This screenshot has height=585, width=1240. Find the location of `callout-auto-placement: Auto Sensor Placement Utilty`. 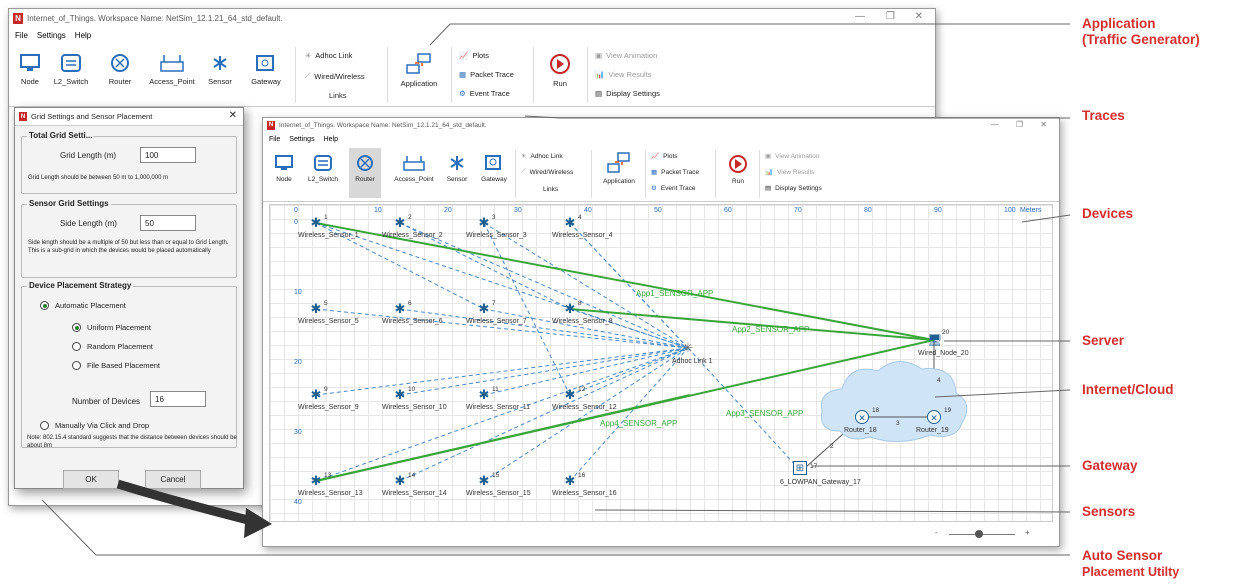

callout-auto-placement: Auto Sensor Placement Utilty is located at coordinates (1131, 563).